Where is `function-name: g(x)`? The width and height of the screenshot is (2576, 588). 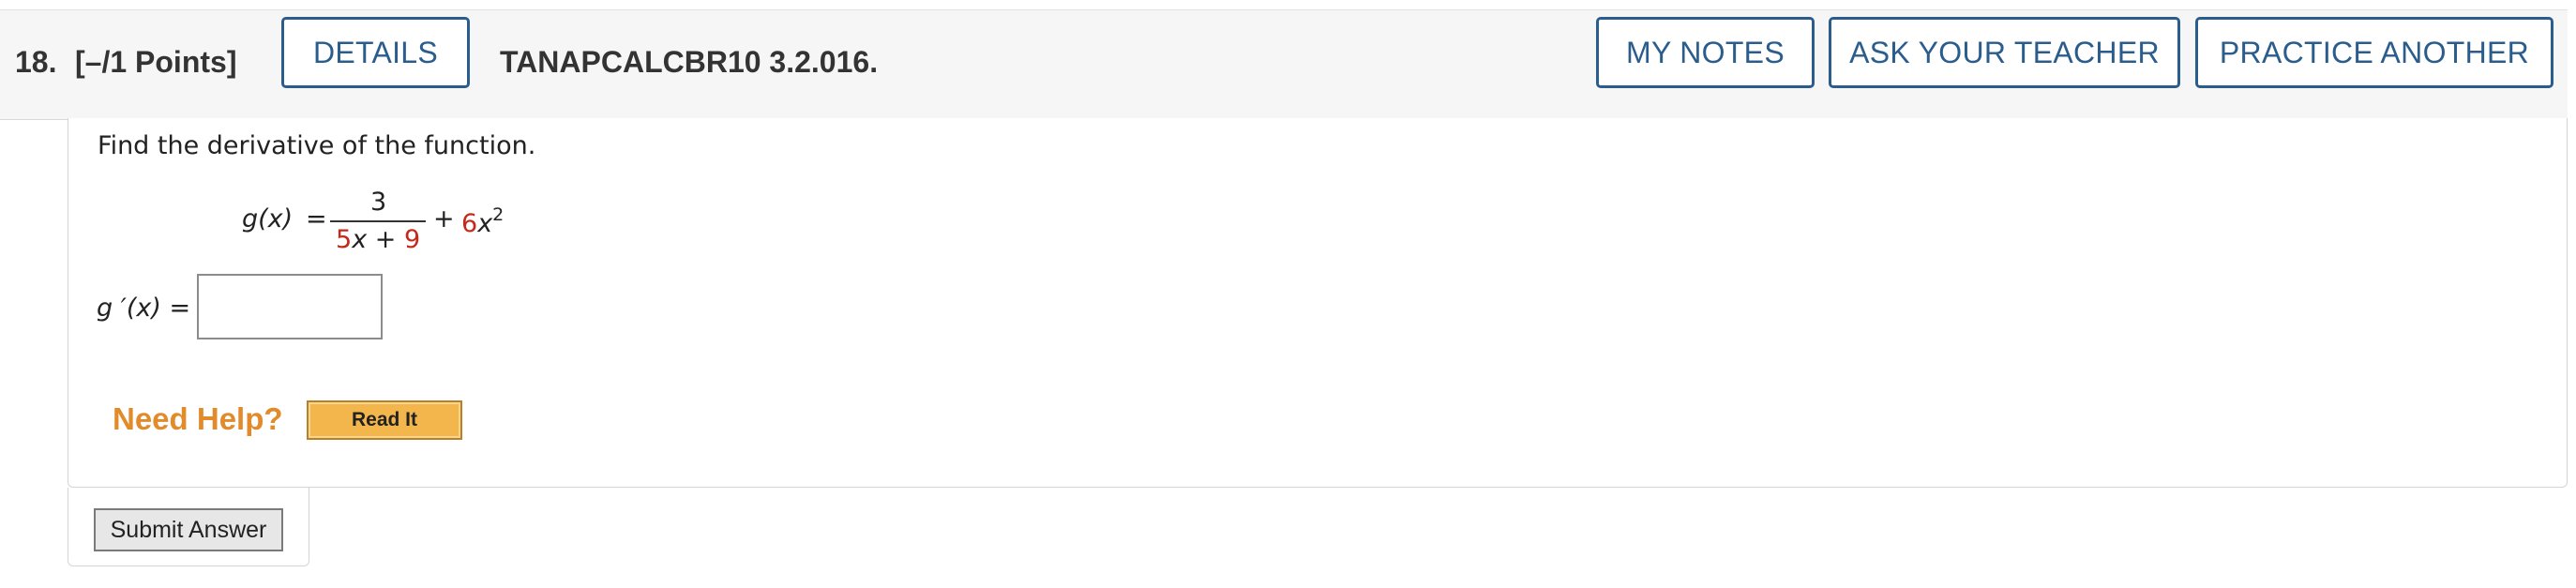 function-name: g(x) is located at coordinates (268, 219).